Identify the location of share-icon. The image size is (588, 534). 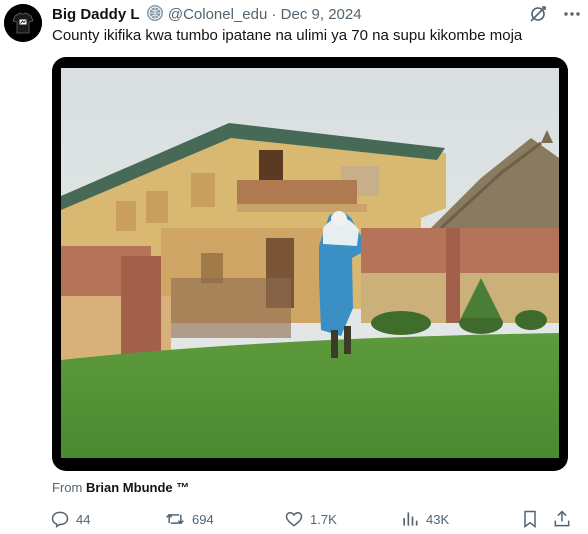
(562, 518).